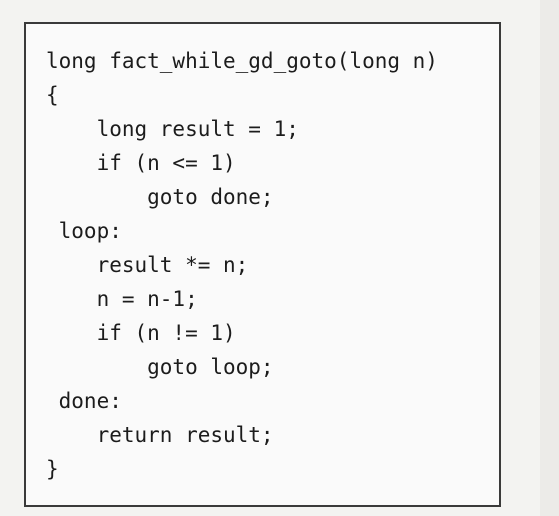  I want to click on code-line: done:, so click(84, 401).